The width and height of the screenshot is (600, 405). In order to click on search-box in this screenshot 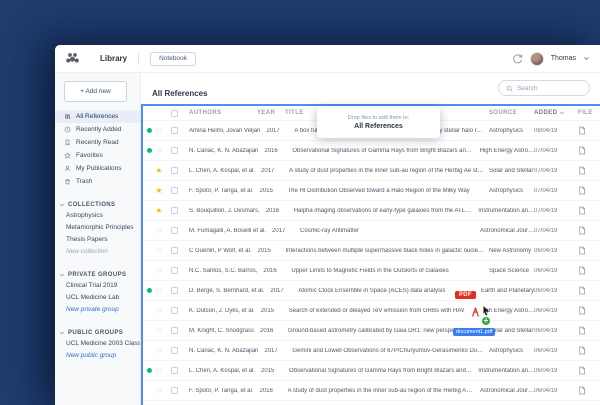, I will do `click(544, 88)`.